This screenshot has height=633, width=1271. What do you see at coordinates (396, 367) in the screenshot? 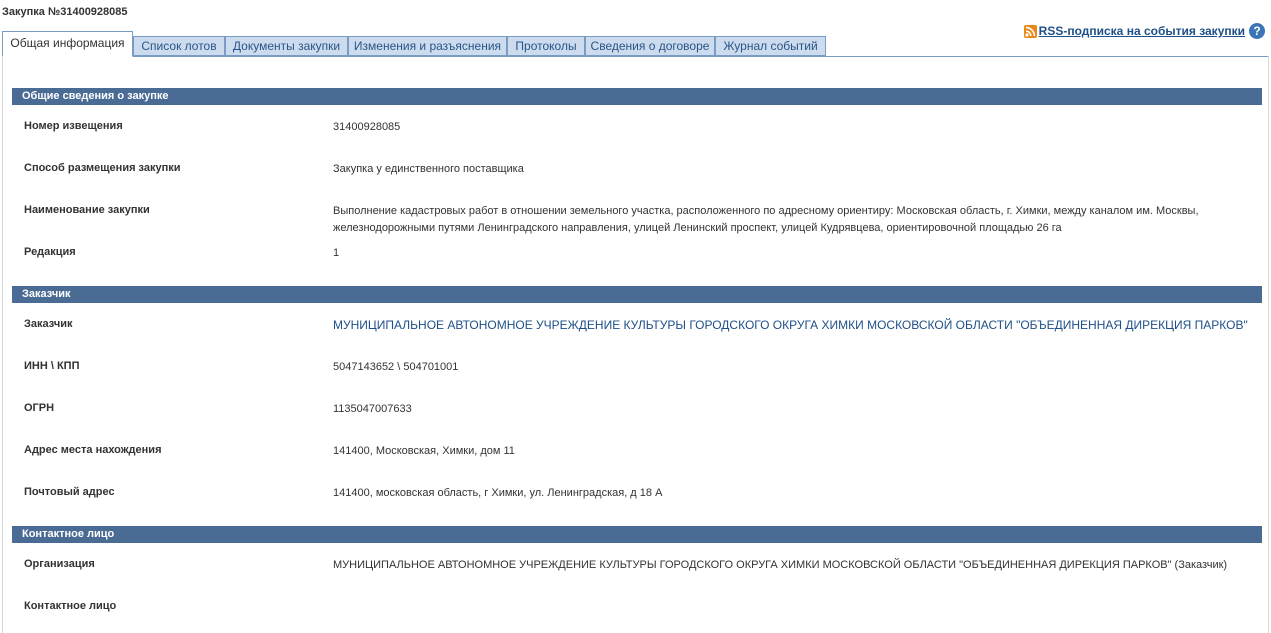
I see `value-inn-kpp: 5047143652 \ 504701001` at bounding box center [396, 367].